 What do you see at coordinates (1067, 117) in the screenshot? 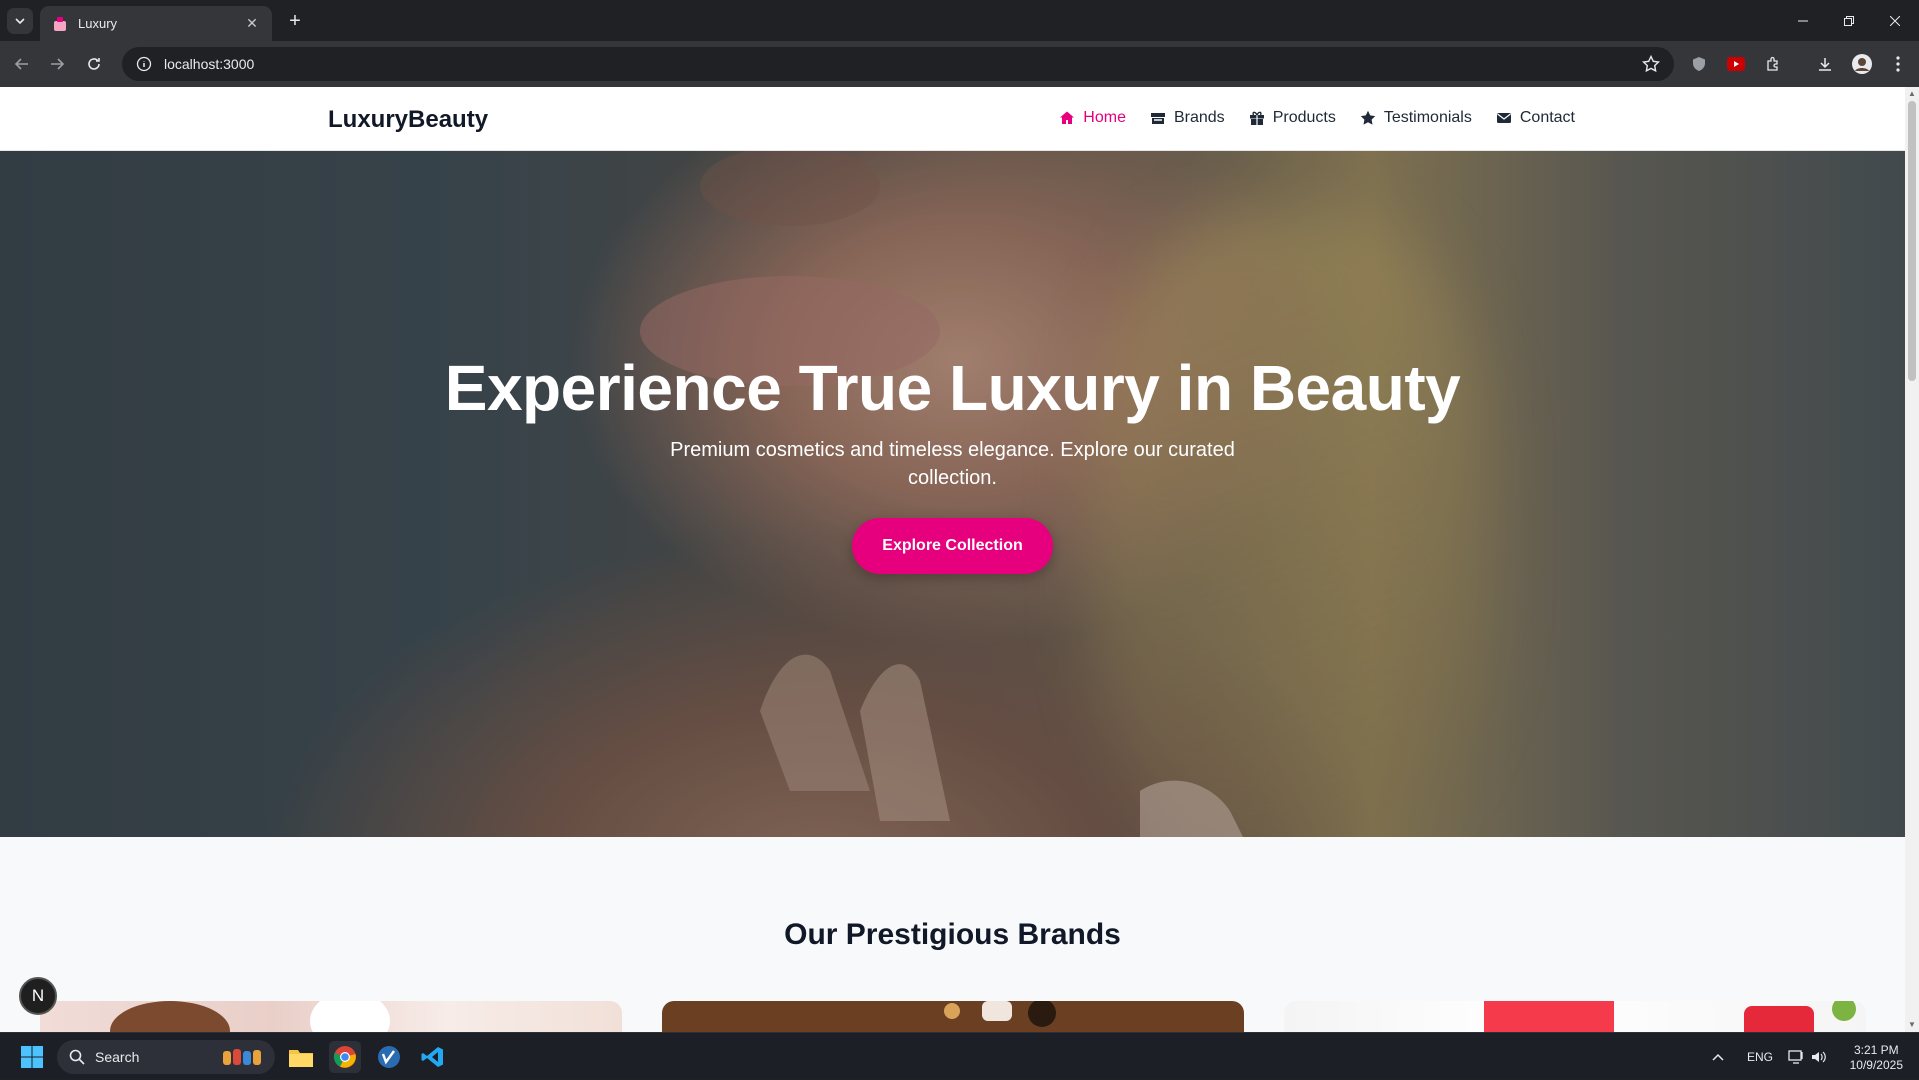
I see `home-icon` at bounding box center [1067, 117].